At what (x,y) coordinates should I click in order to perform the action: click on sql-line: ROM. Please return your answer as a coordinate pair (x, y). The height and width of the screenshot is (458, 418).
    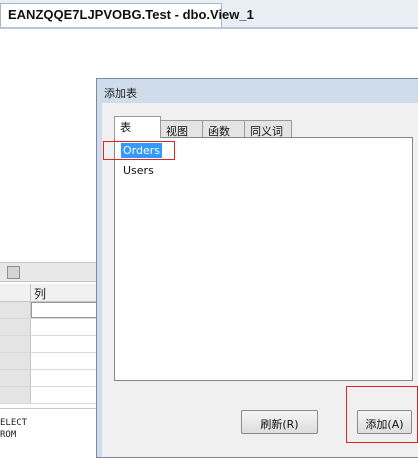
    Looking at the image, I should click on (8, 435).